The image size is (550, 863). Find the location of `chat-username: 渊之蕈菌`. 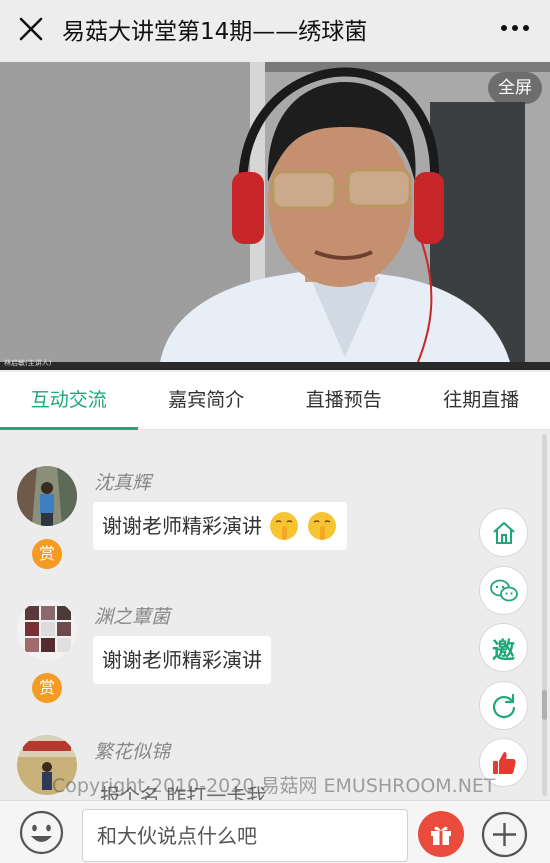

chat-username: 渊之蕈菌 is located at coordinates (132, 617).